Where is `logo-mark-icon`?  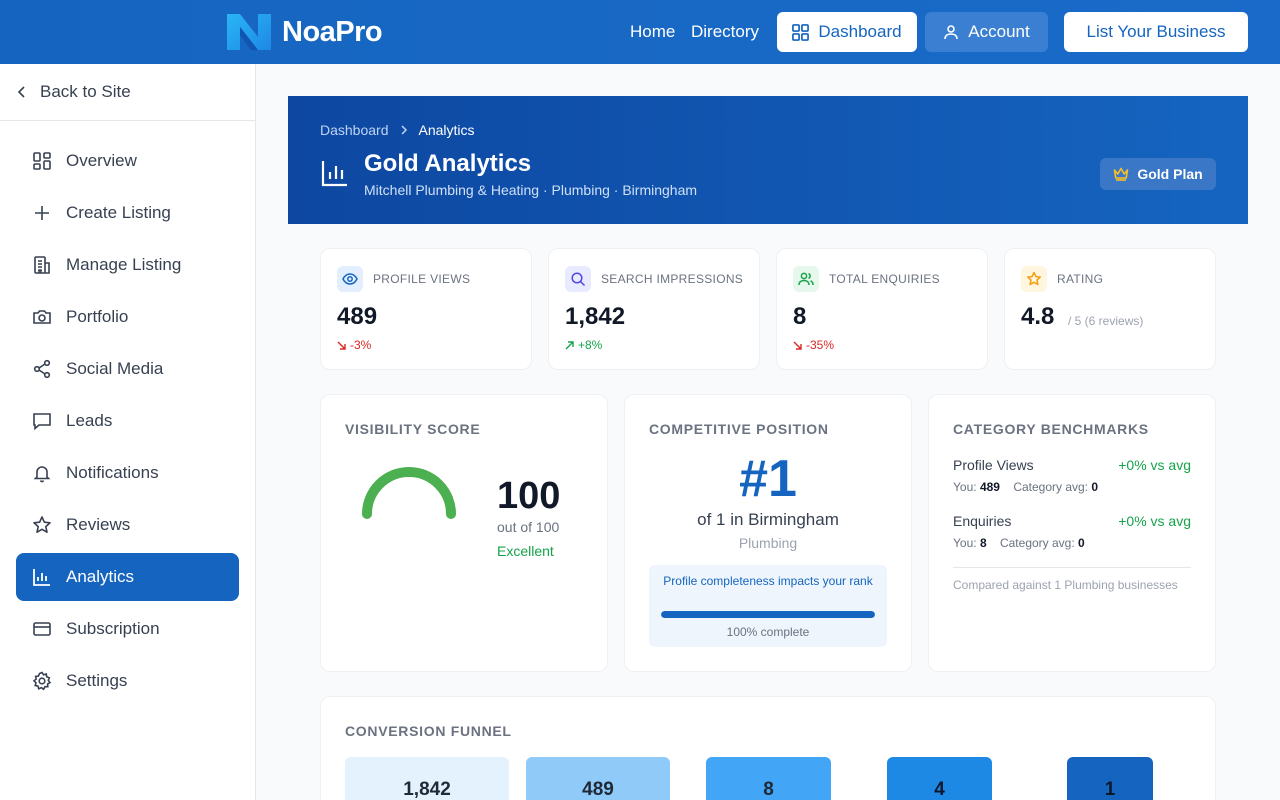
logo-mark-icon is located at coordinates (249, 32).